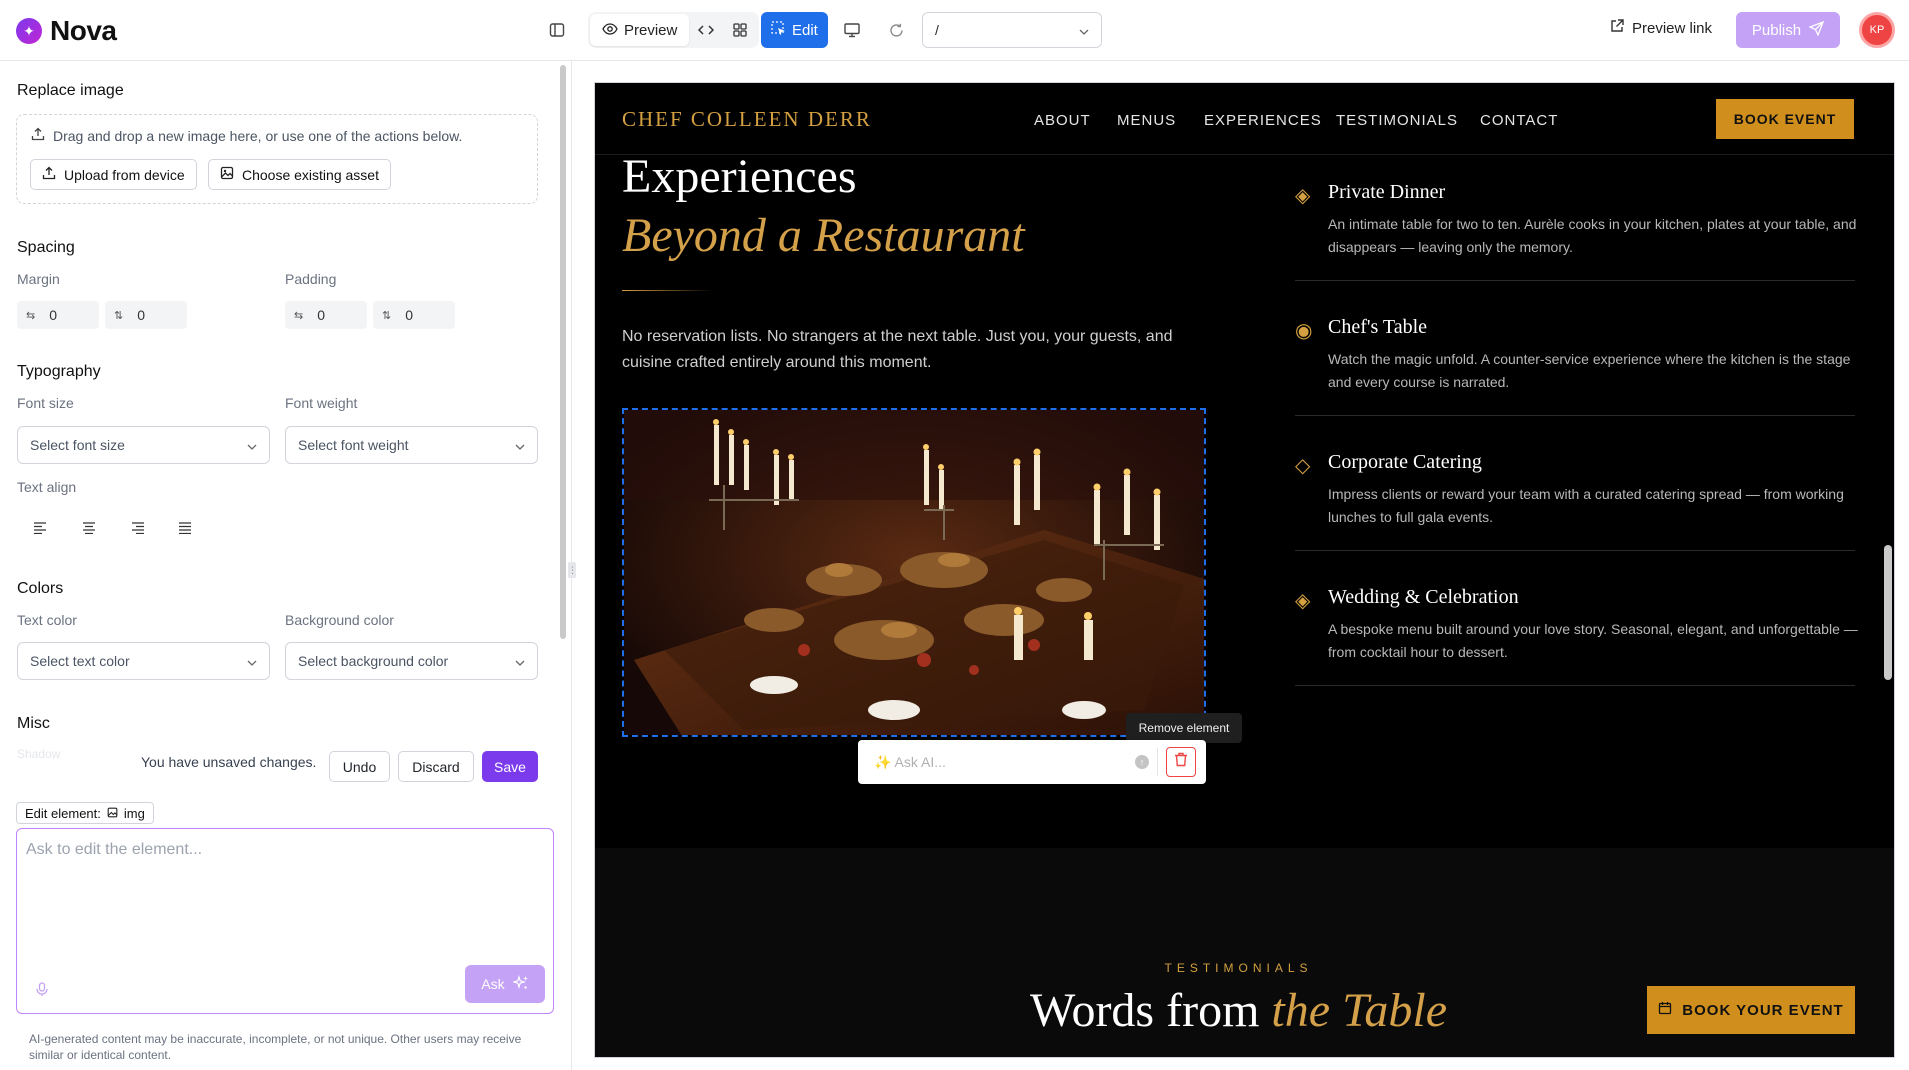 This screenshot has height=1070, width=1909. I want to click on panel-scrollbar, so click(563, 352).